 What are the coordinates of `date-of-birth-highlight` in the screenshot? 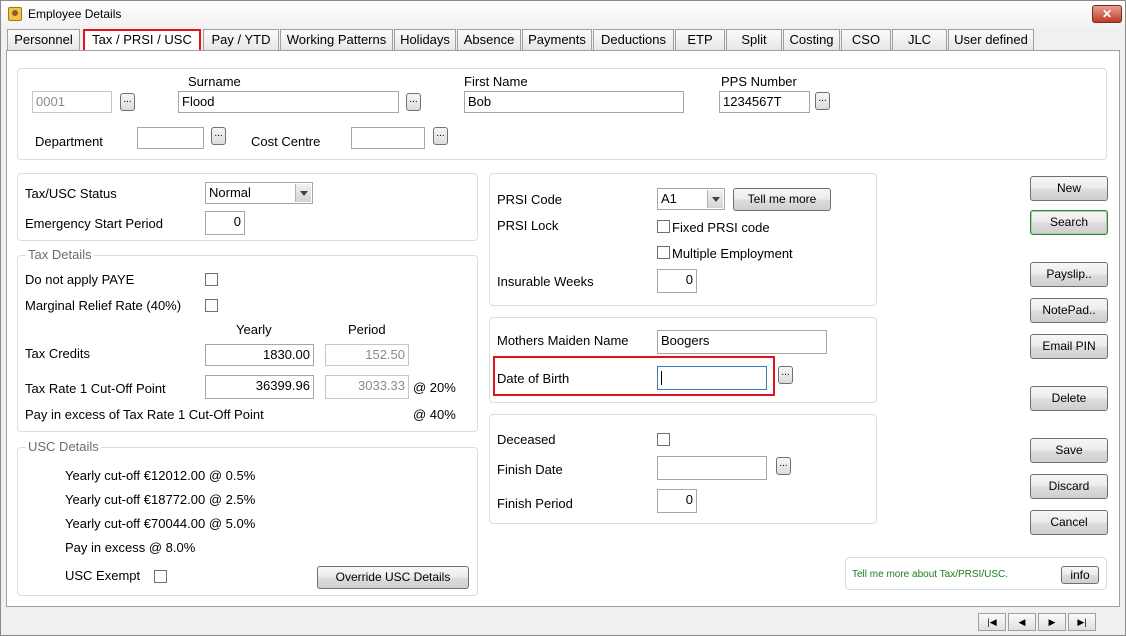 It's located at (634, 376).